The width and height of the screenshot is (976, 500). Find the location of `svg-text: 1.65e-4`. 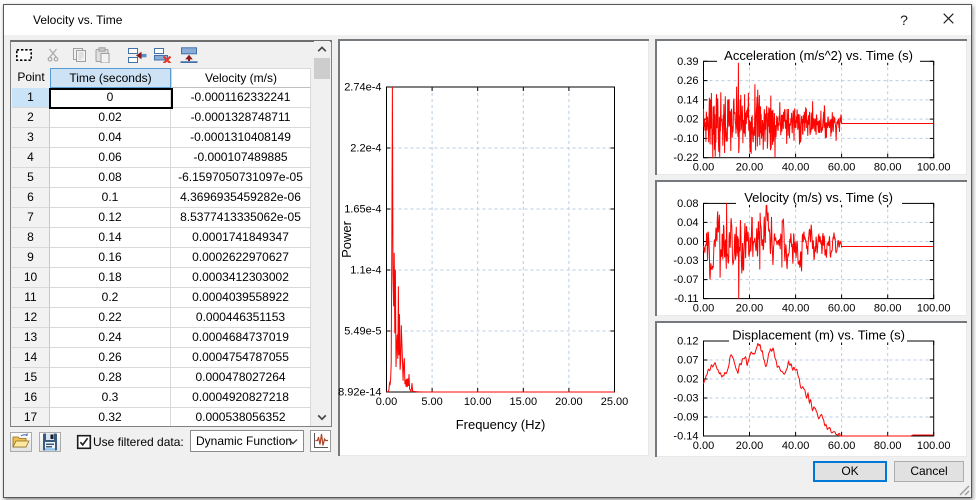

svg-text: 1.65e-4 is located at coordinates (362, 210).